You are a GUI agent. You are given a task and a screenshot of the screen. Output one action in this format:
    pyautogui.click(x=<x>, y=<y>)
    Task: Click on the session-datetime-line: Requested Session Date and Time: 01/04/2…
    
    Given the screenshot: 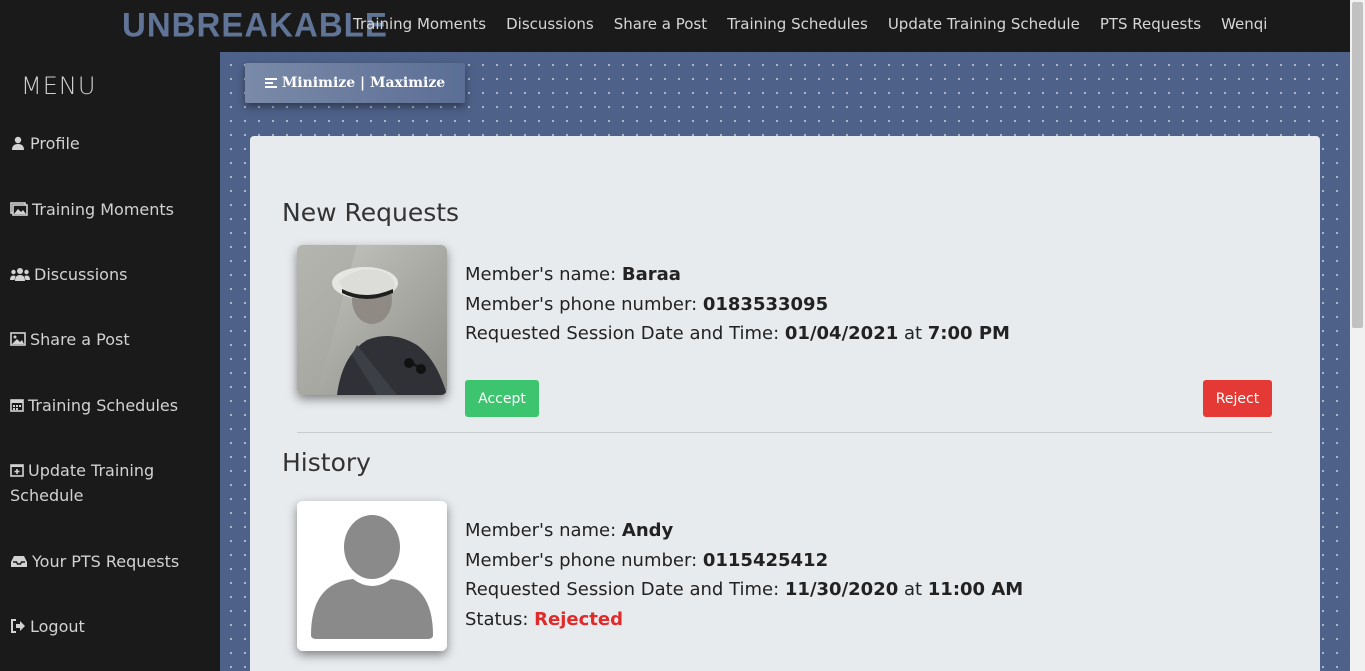 What is the action you would take?
    pyautogui.click(x=737, y=333)
    